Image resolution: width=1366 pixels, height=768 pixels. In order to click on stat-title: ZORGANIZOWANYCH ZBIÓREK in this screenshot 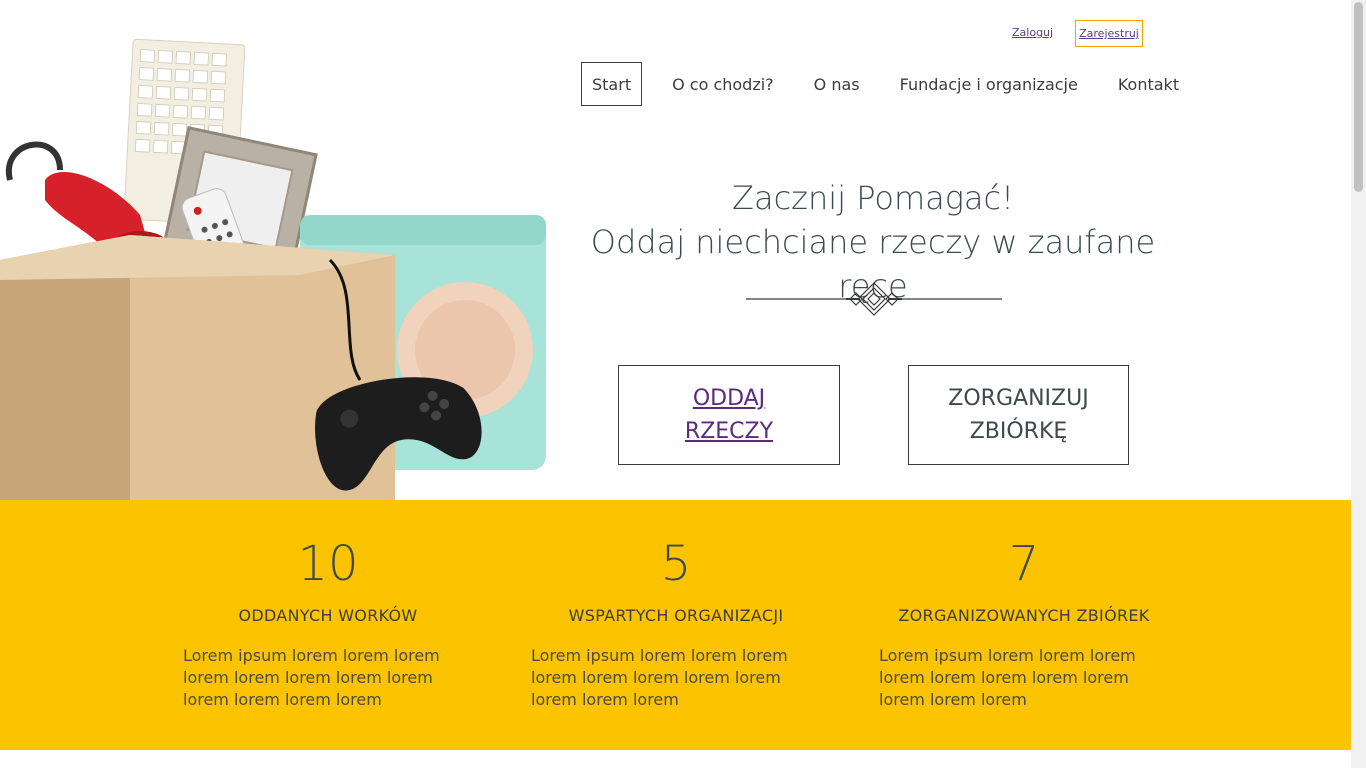, I will do `click(1024, 615)`.